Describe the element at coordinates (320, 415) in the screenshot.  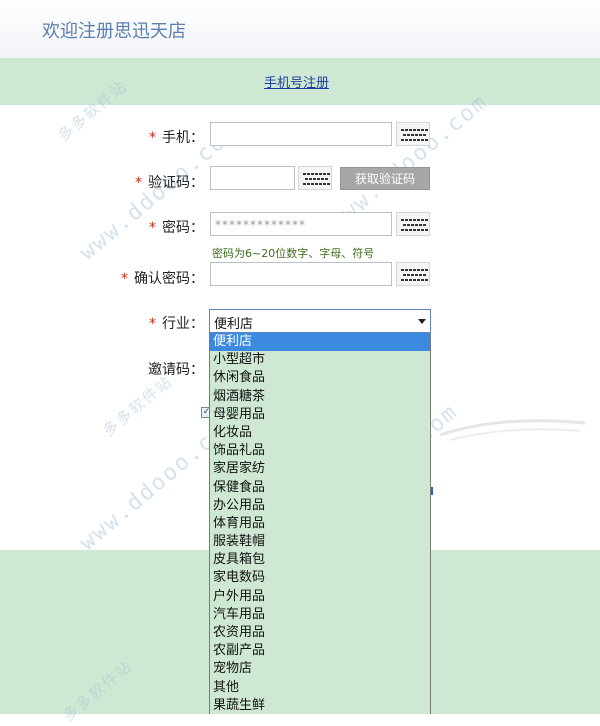
I see `dropdown-option: 母婴用品` at that location.